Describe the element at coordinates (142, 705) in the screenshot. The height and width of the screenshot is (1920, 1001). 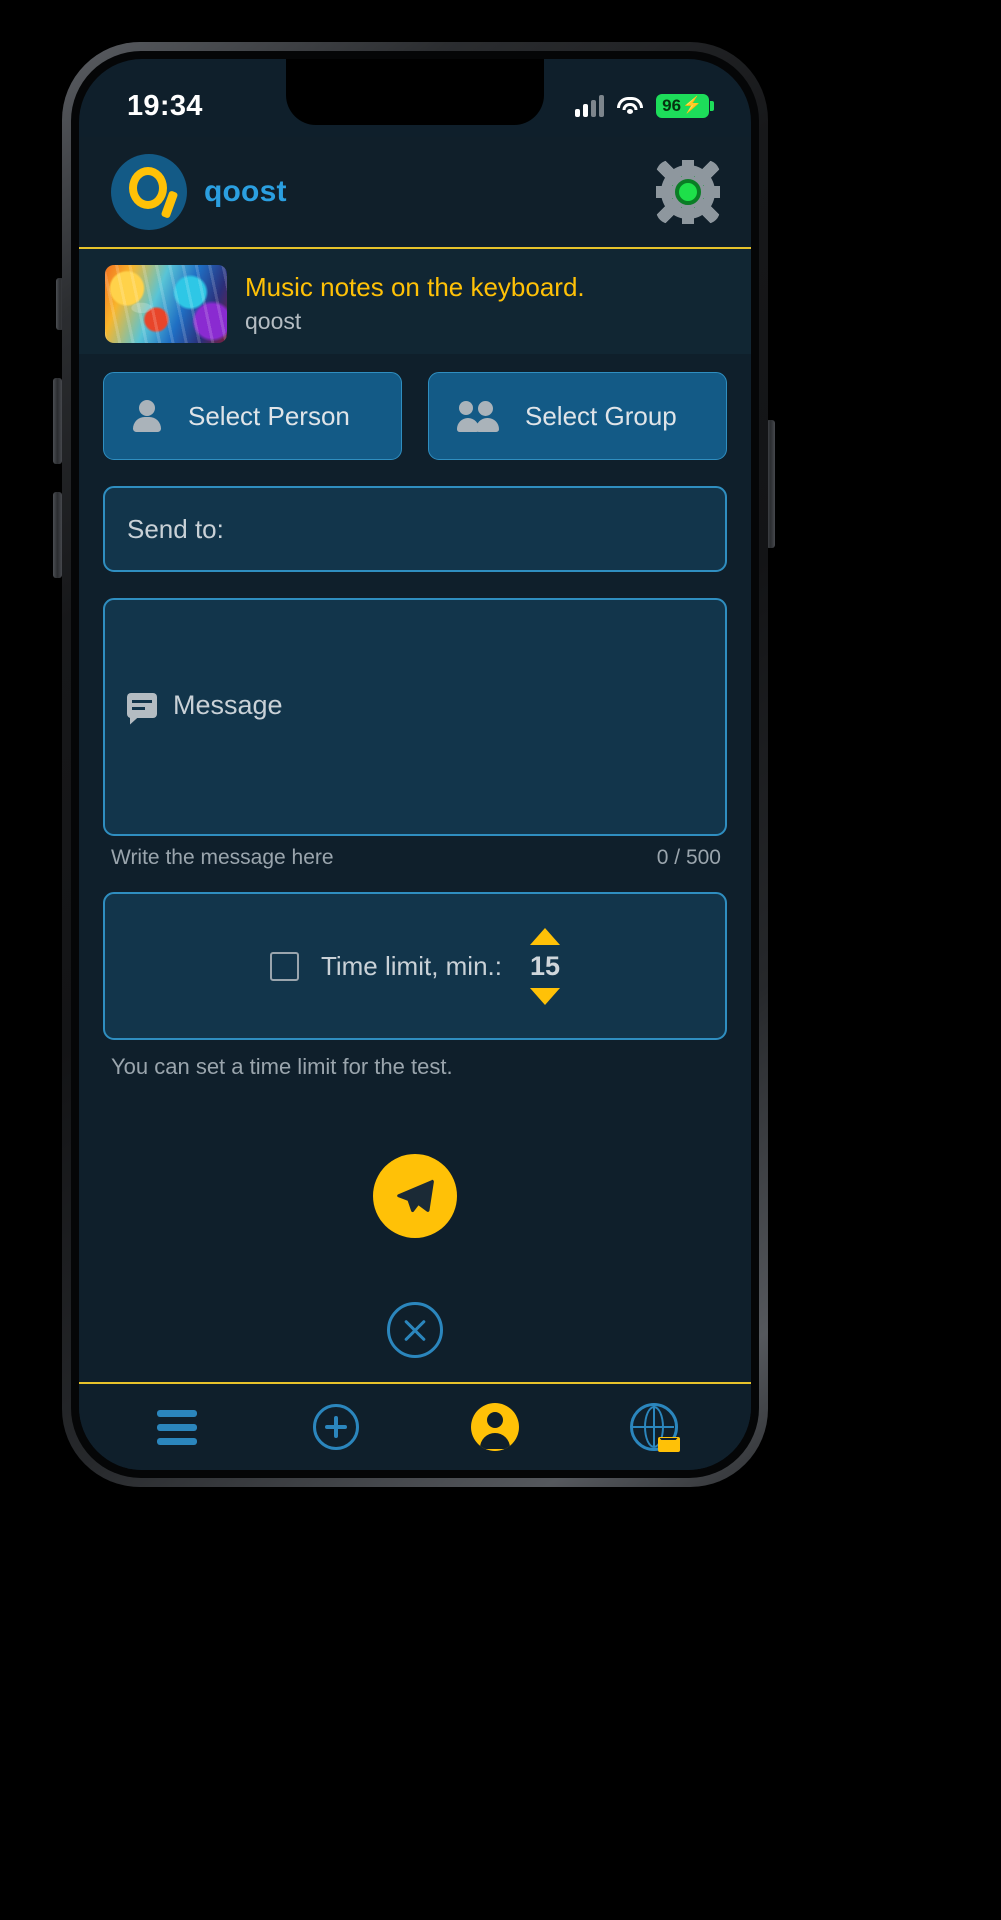
I see `chat-bubble-icon` at that location.